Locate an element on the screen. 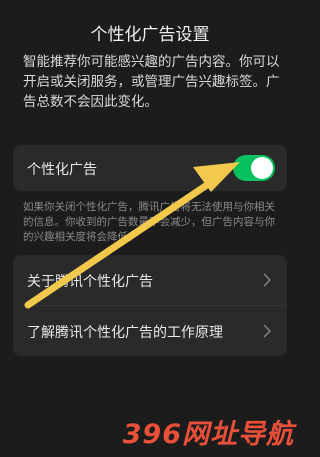 This screenshot has width=320, height=457. about-tencent-ads-label: 关于腾讯个性化广告 is located at coordinates (90, 282).